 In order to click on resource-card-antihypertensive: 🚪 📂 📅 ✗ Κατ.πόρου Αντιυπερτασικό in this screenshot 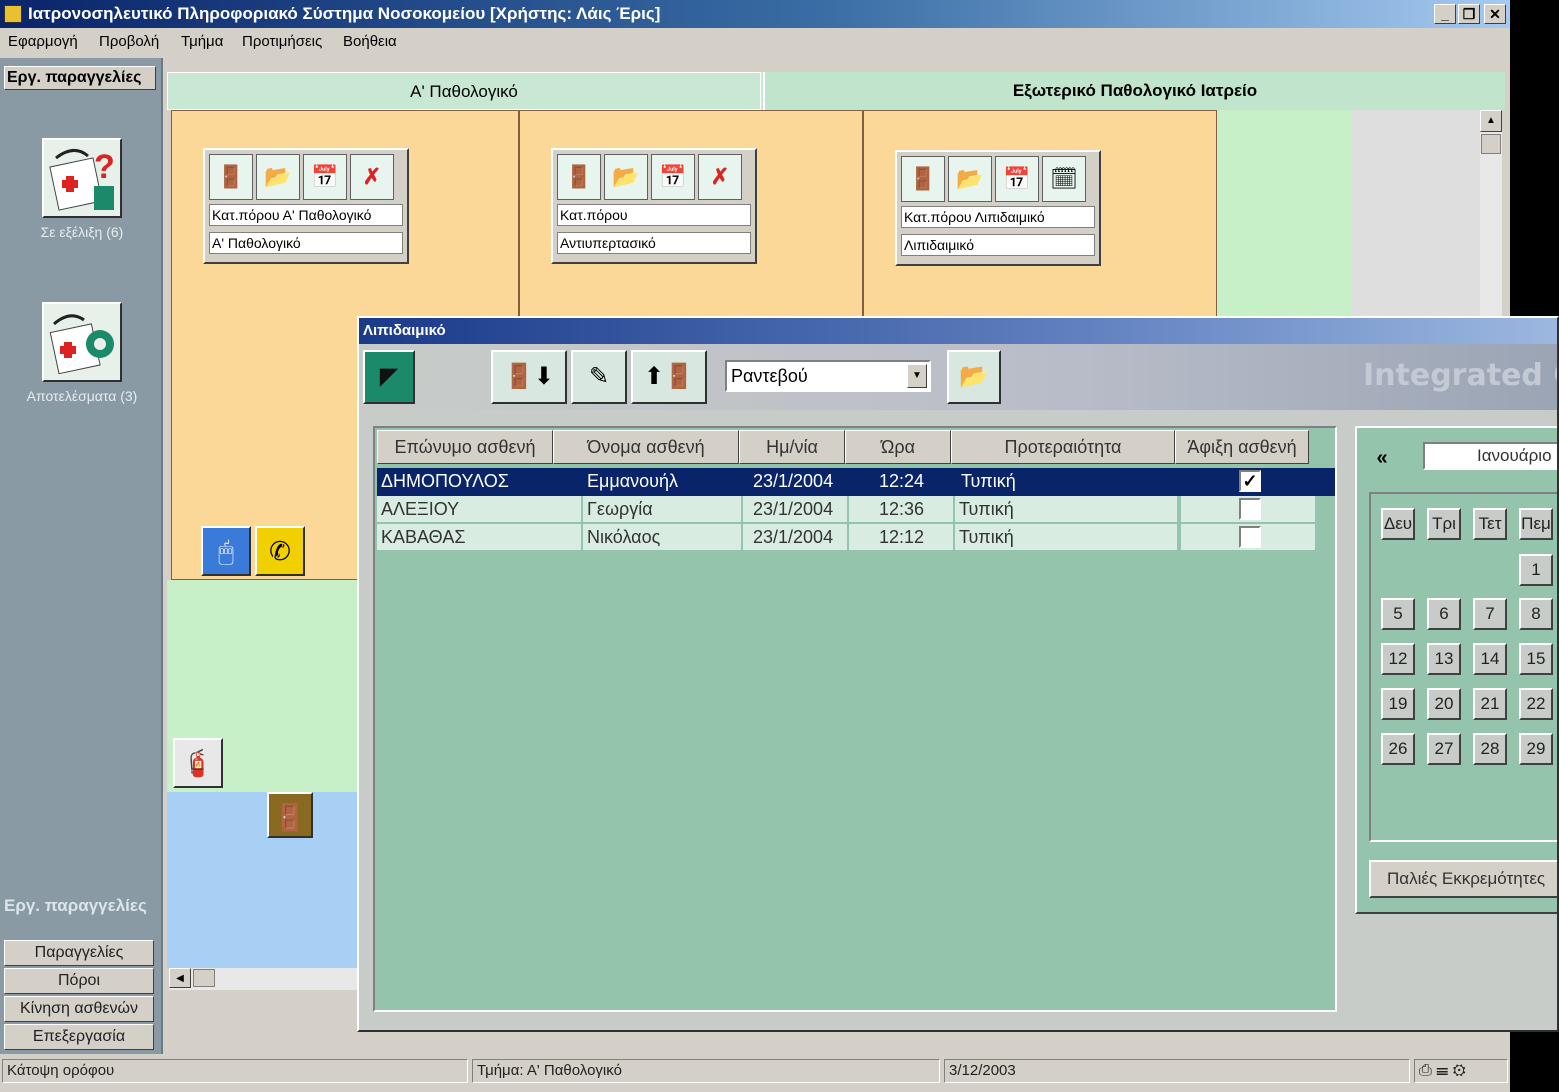, I will do `click(654, 206)`.